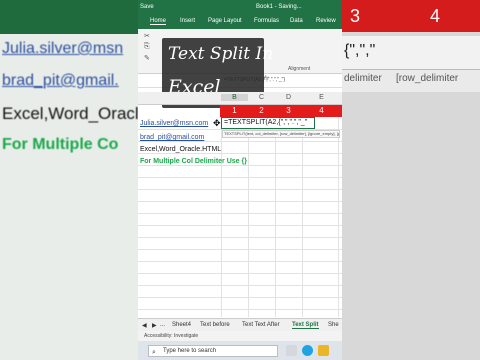 This screenshot has height=360, width=480. I want to click on red-number-row: 1 2 3 4, so click(281, 111).